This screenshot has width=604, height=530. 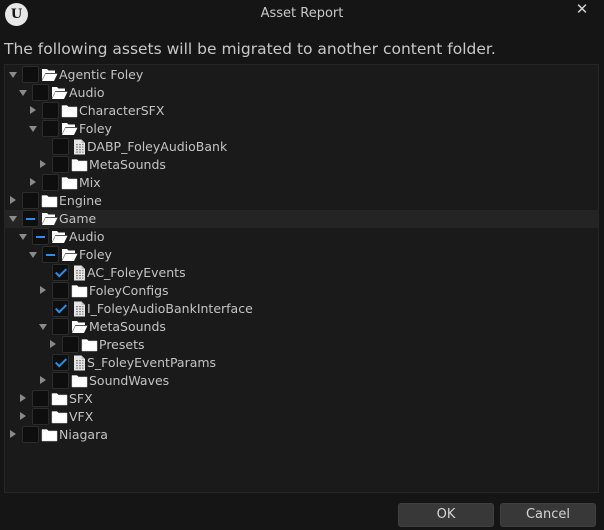 What do you see at coordinates (301, 201) in the screenshot?
I see `tree-row: Engine` at bounding box center [301, 201].